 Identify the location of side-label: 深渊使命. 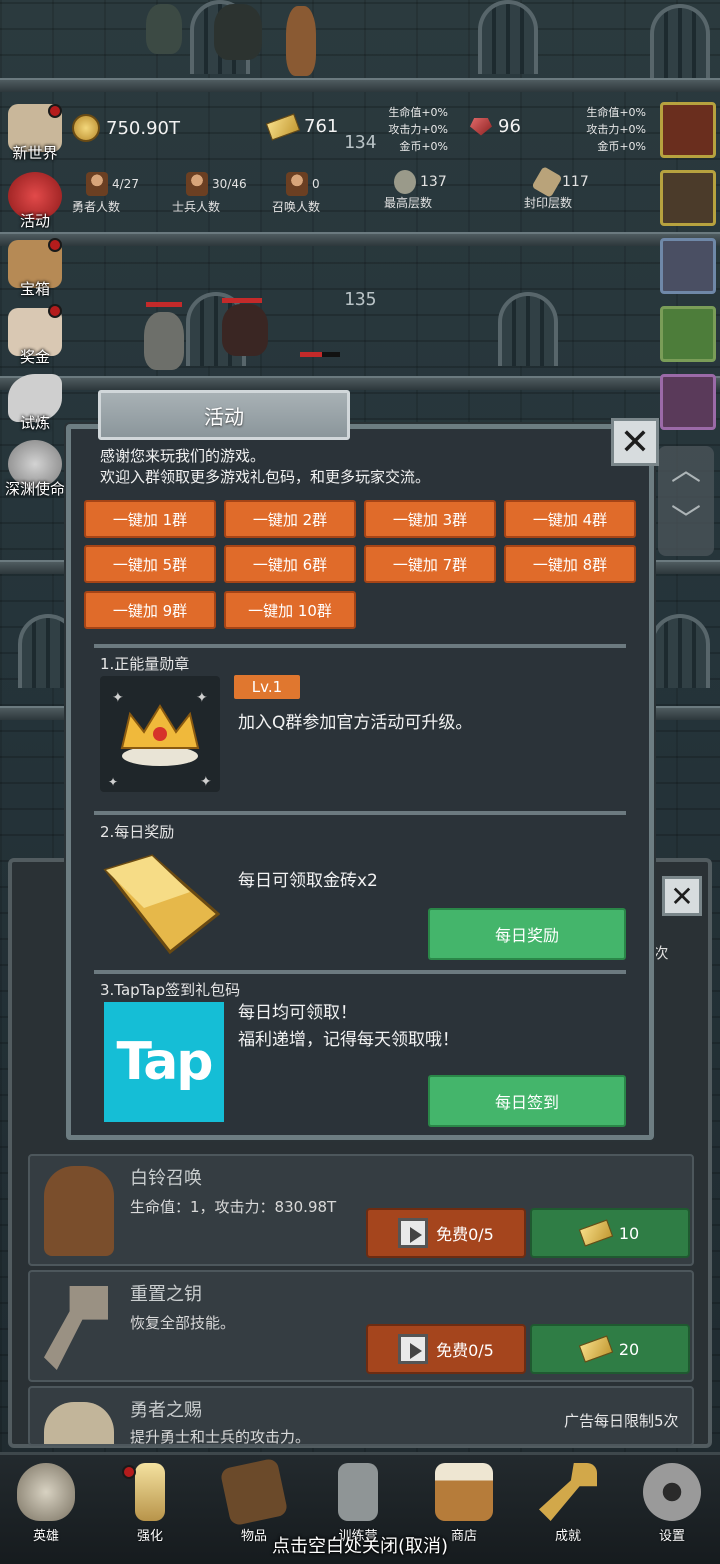
(34, 489).